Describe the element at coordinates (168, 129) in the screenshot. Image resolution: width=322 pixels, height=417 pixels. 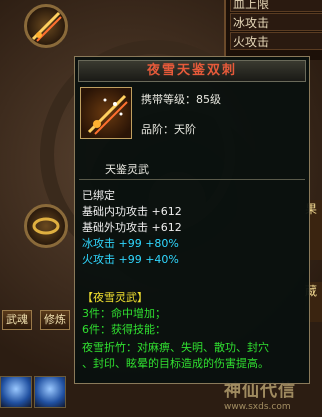
I see `item-grade: 品阶：天阶` at that location.